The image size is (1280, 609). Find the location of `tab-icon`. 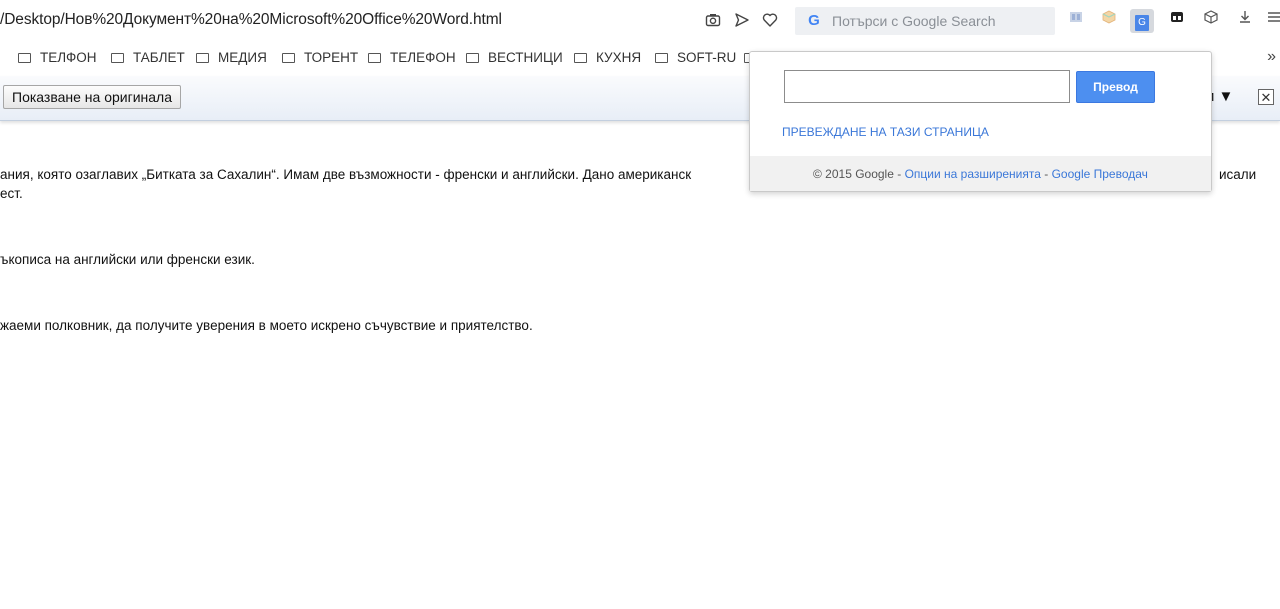

tab-icon is located at coordinates (1177, 21).